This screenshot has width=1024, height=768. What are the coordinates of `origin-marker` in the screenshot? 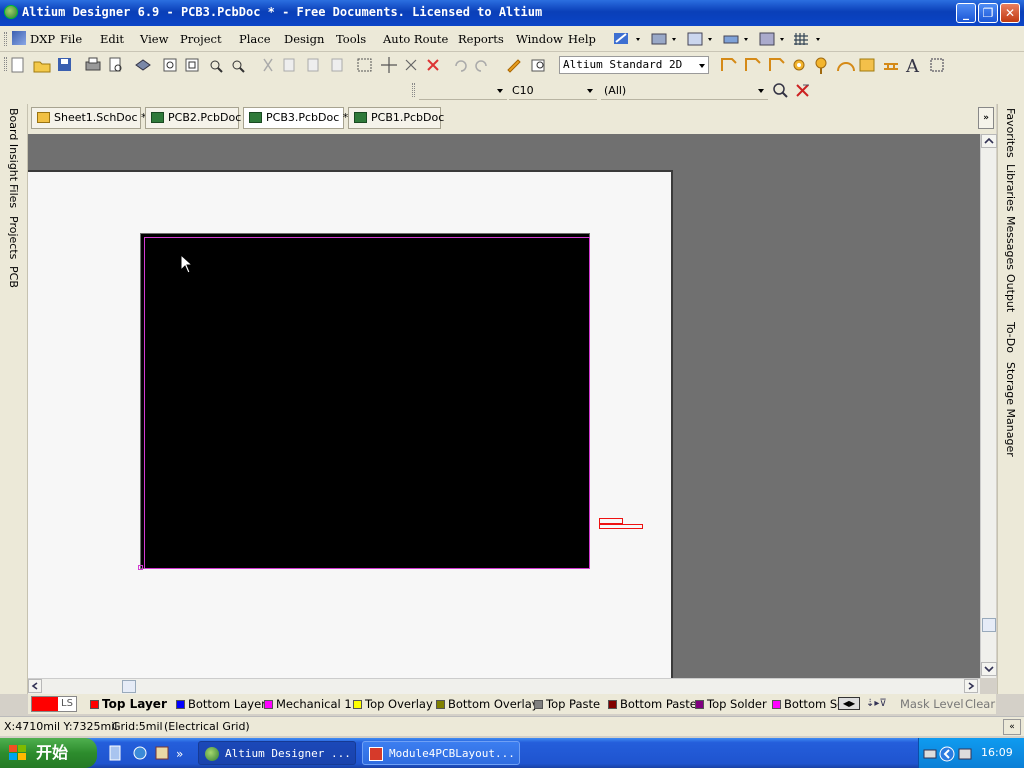 It's located at (140, 567).